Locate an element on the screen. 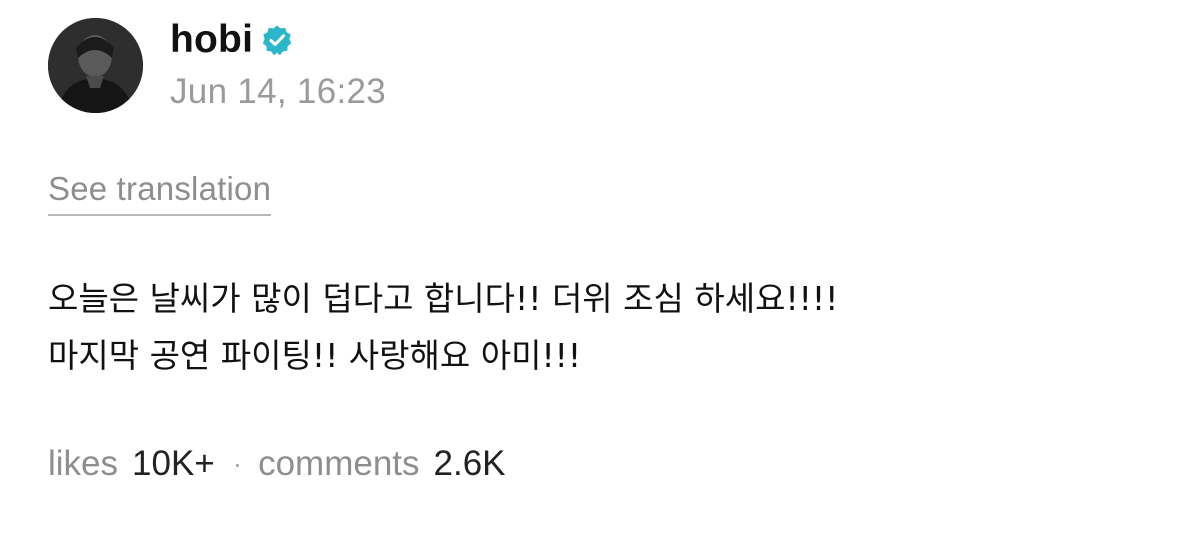 The image size is (1180, 535). verified-badge-icon is located at coordinates (277, 40).